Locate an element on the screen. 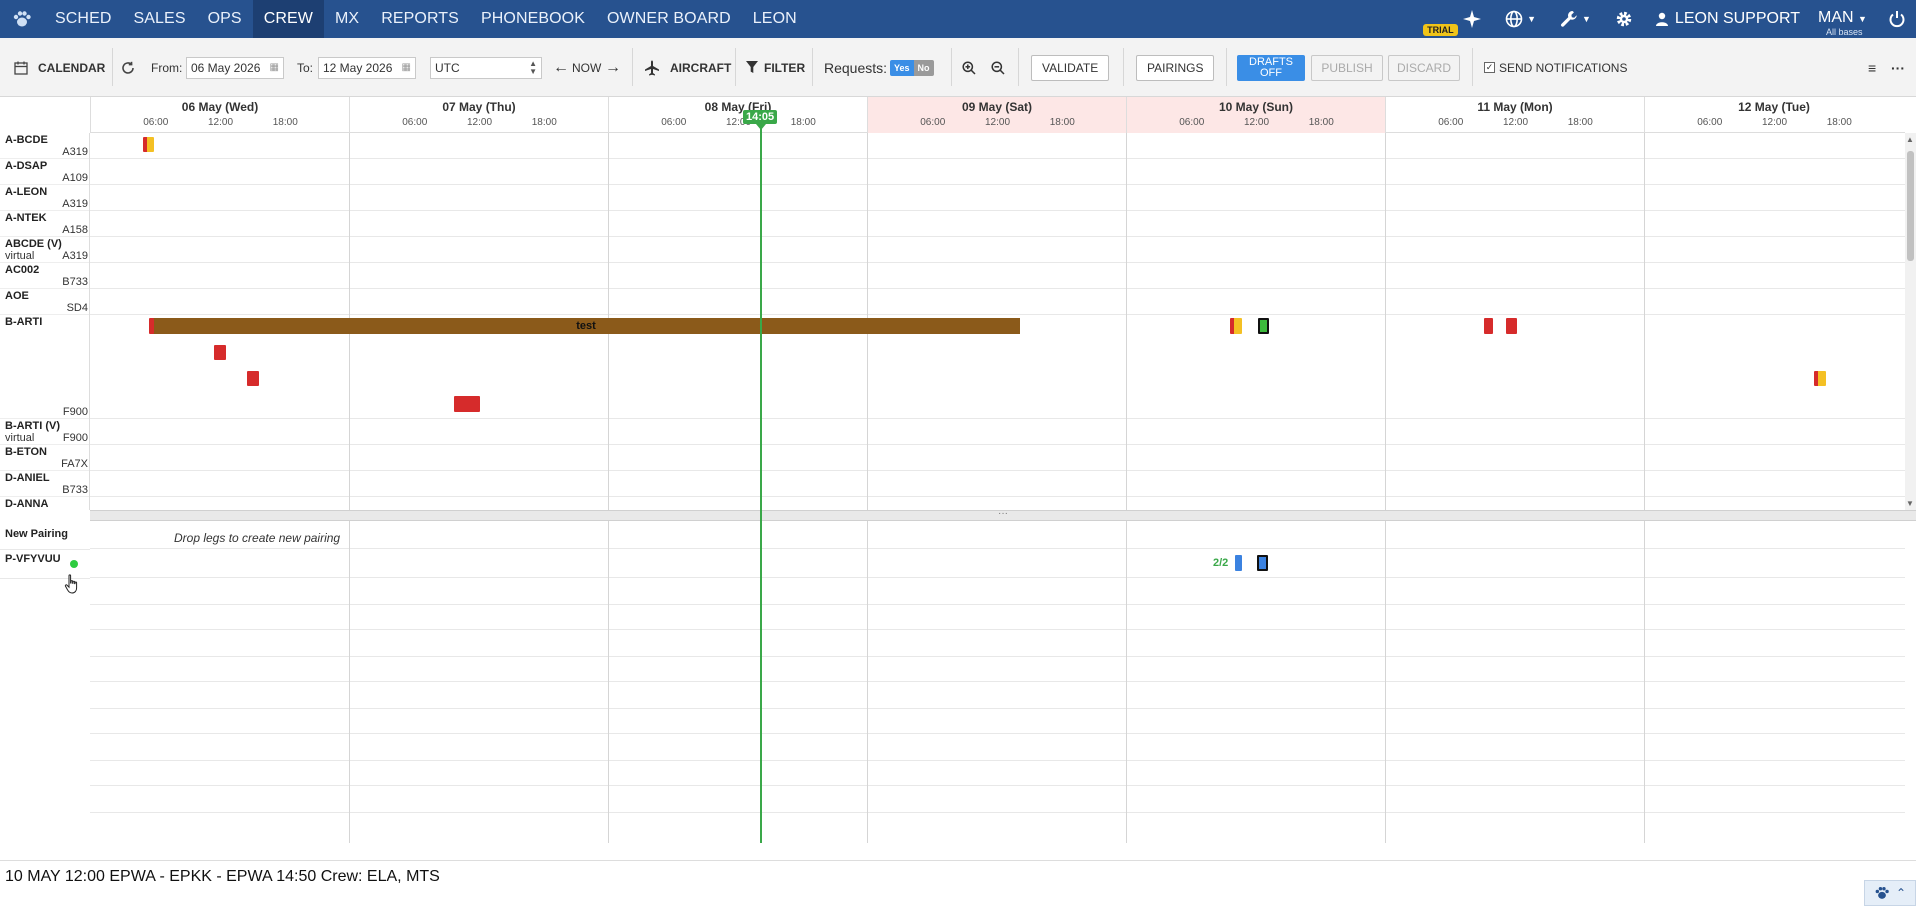 Image resolution: width=1916 pixels, height=906 pixels. publish-button: PUBLISH is located at coordinates (1347, 67).